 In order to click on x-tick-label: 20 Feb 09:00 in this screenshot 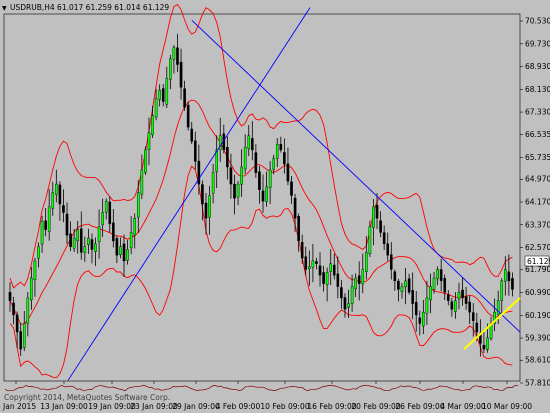, I will do `click(375, 406)`.